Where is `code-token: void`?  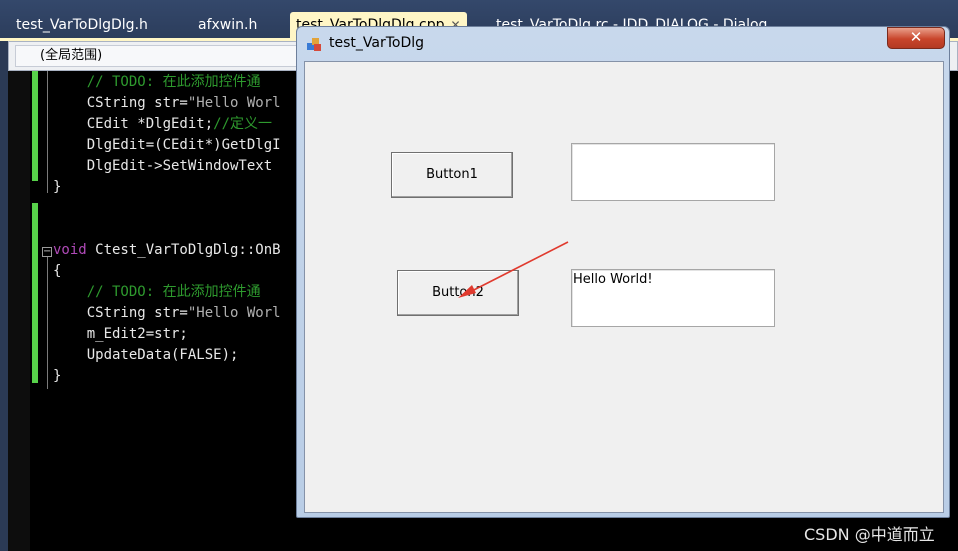 code-token: void is located at coordinates (70, 250).